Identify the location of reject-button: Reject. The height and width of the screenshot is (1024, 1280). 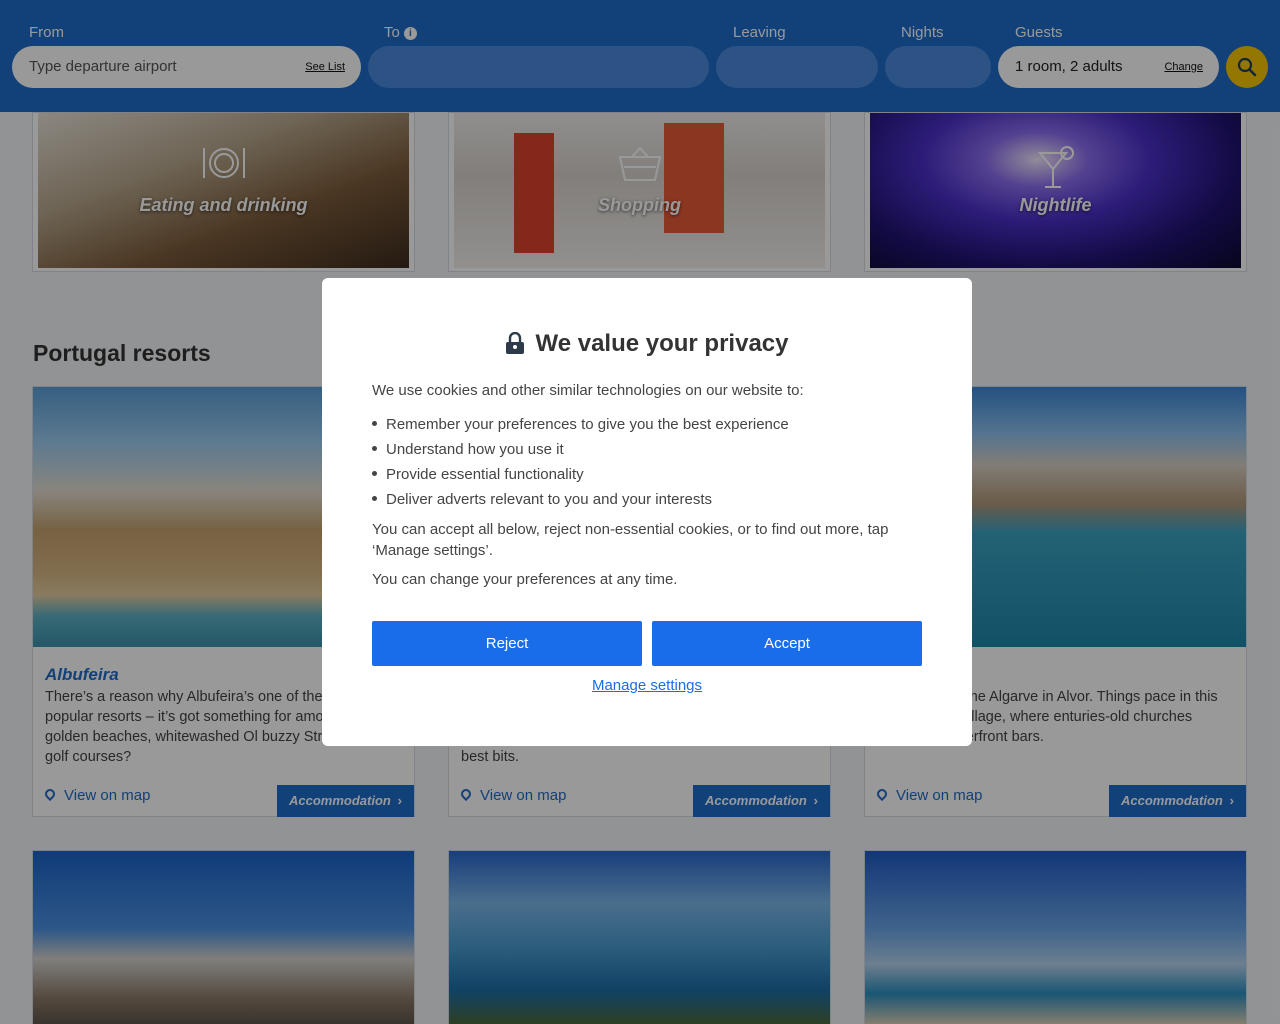
(507, 643).